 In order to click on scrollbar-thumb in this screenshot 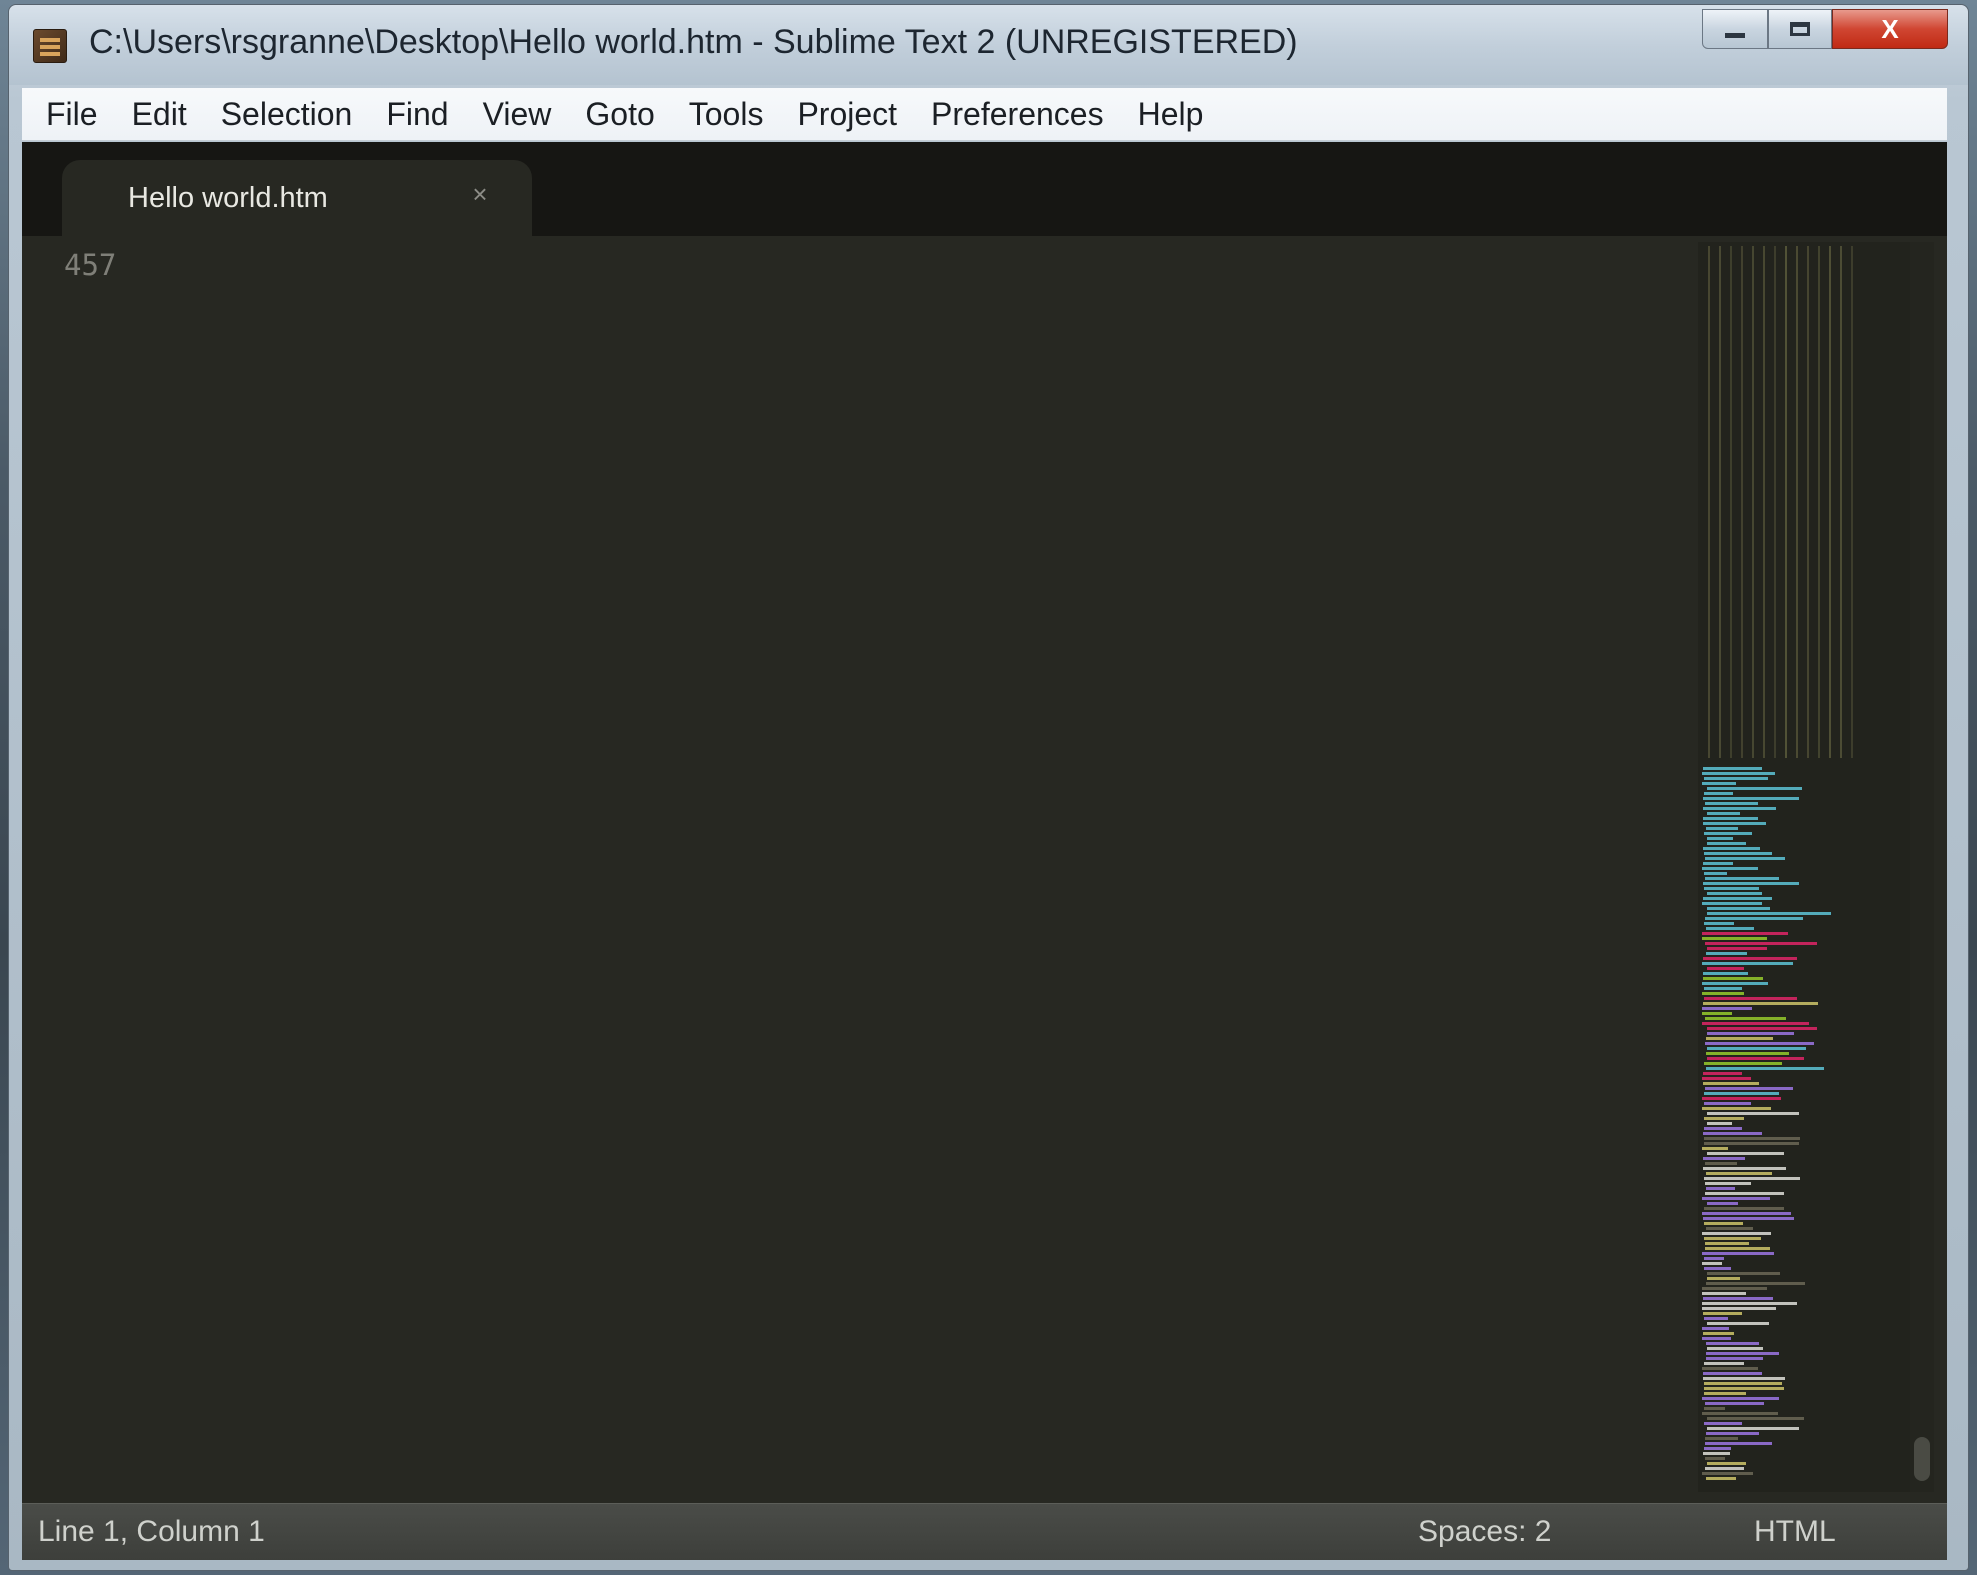, I will do `click(1922, 1459)`.